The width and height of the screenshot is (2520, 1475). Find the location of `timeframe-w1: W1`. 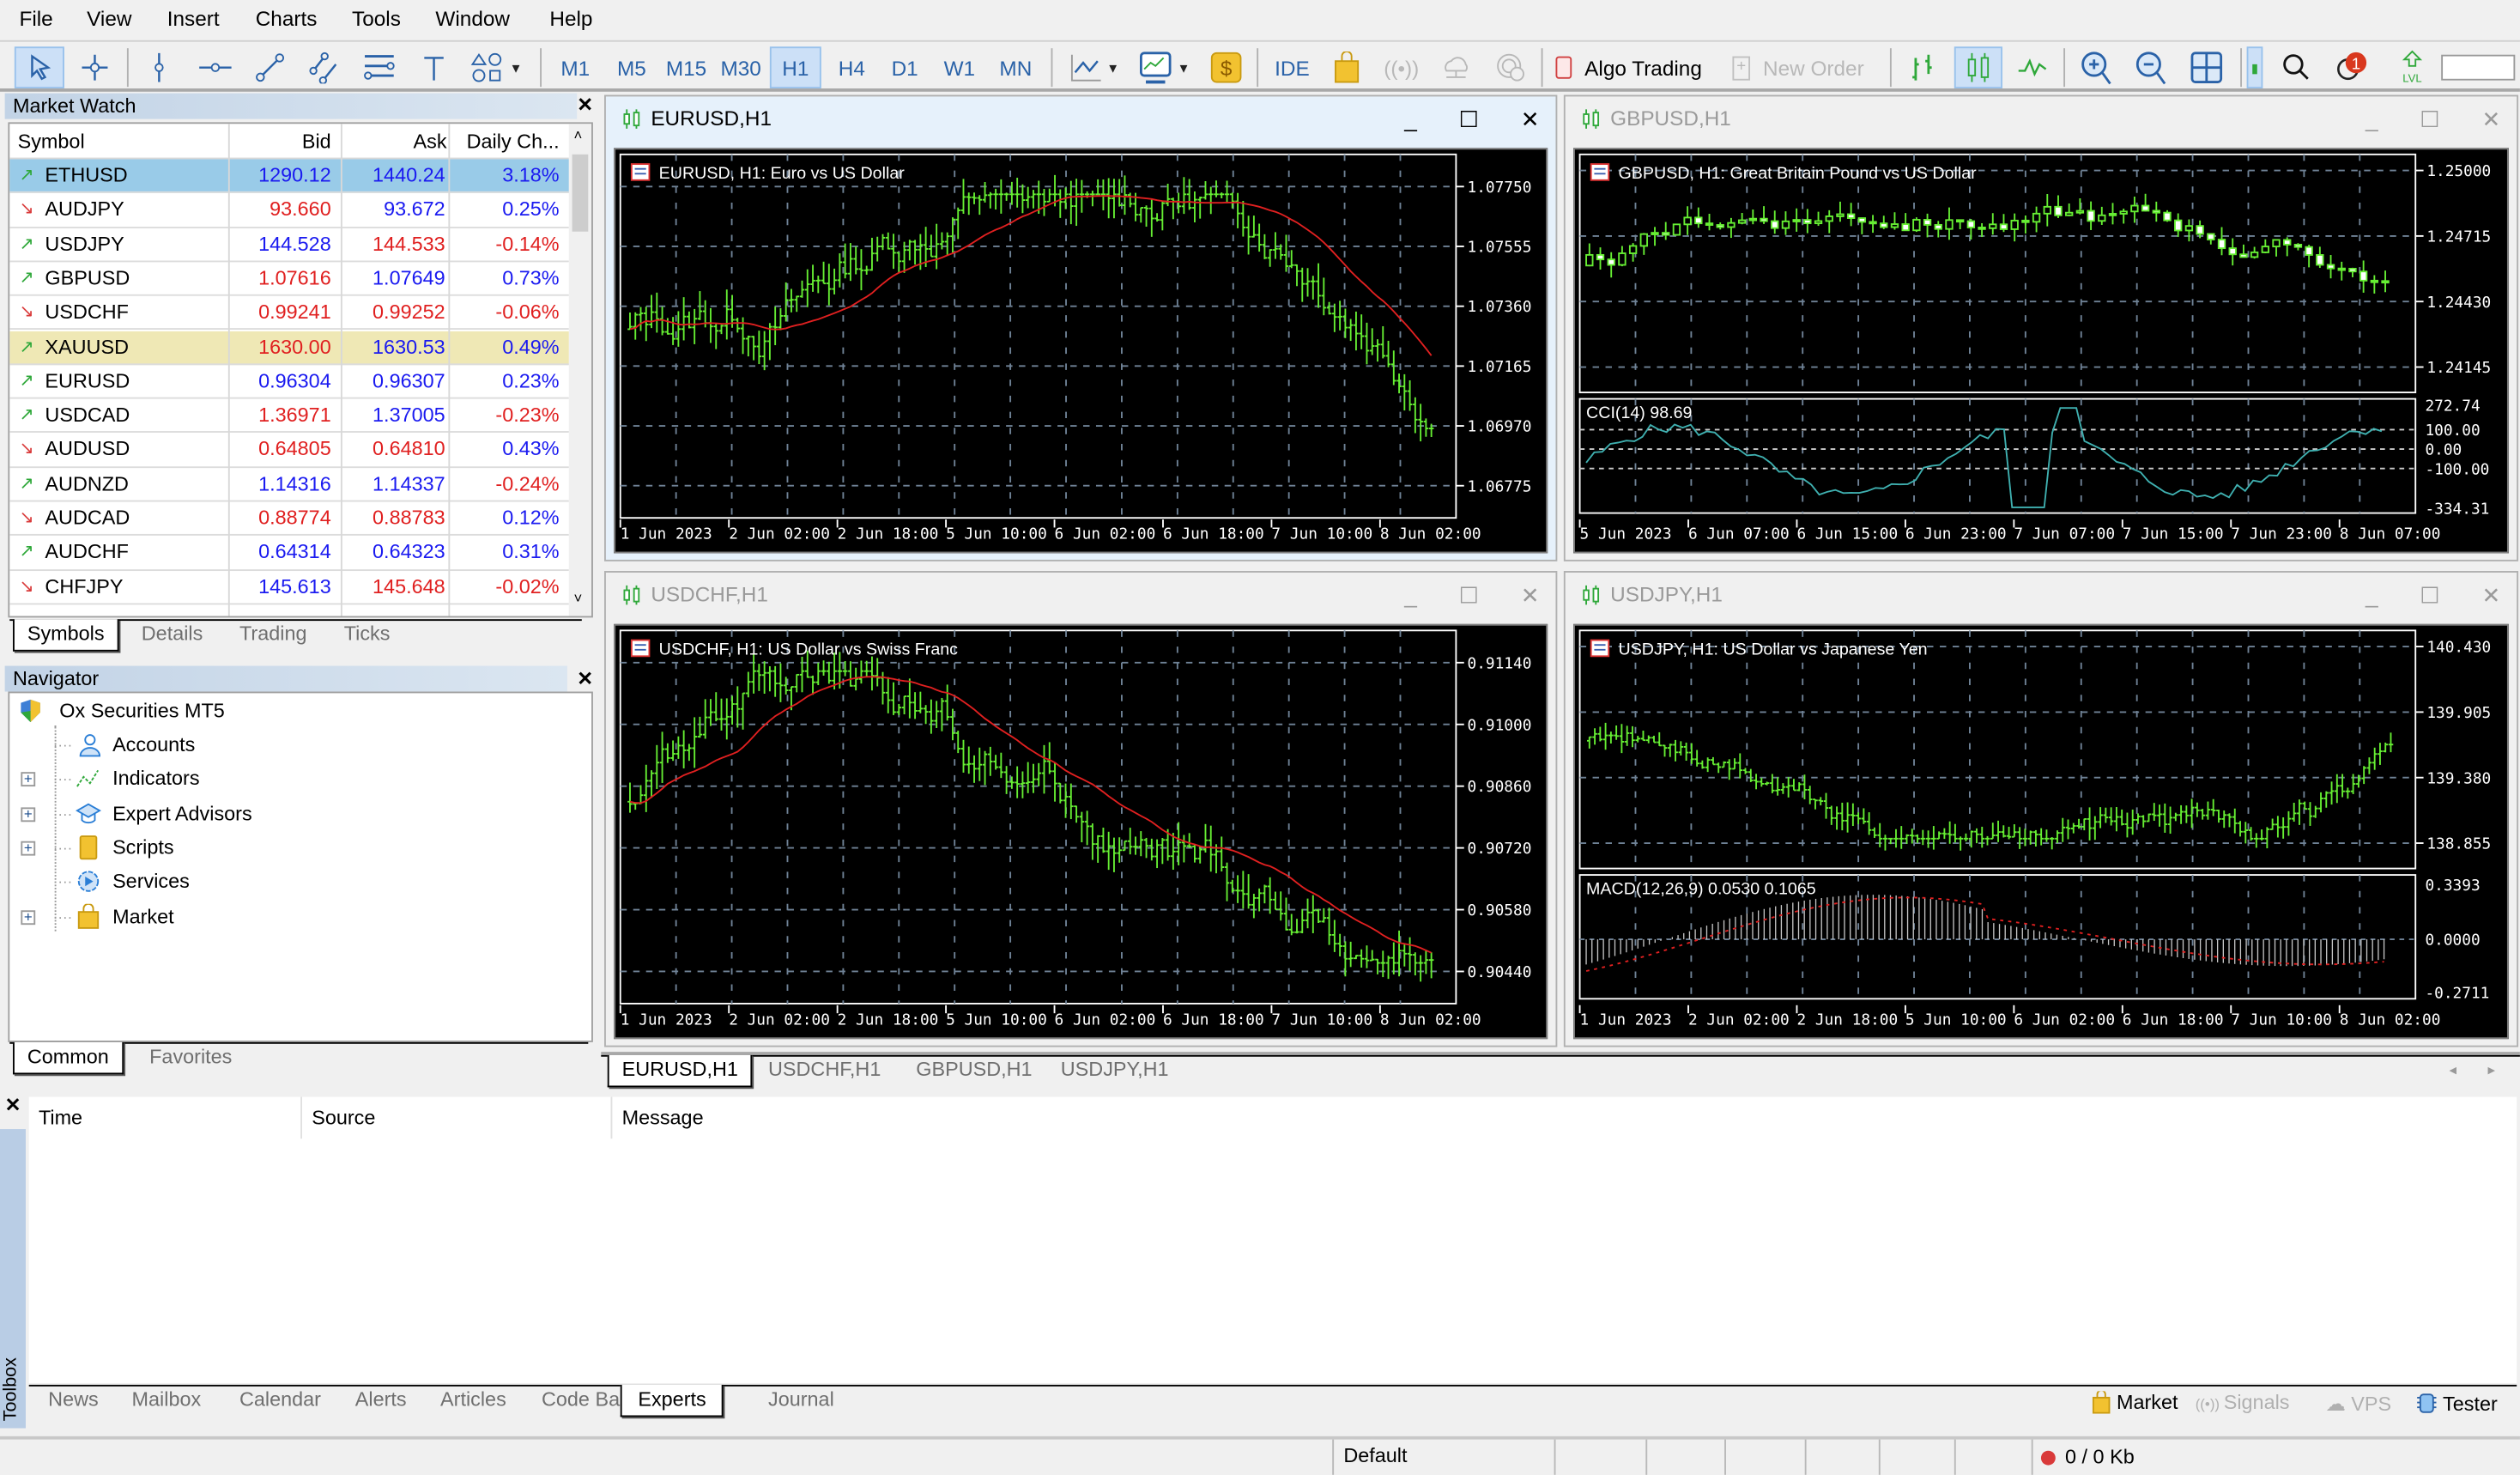

timeframe-w1: W1 is located at coordinates (960, 67).